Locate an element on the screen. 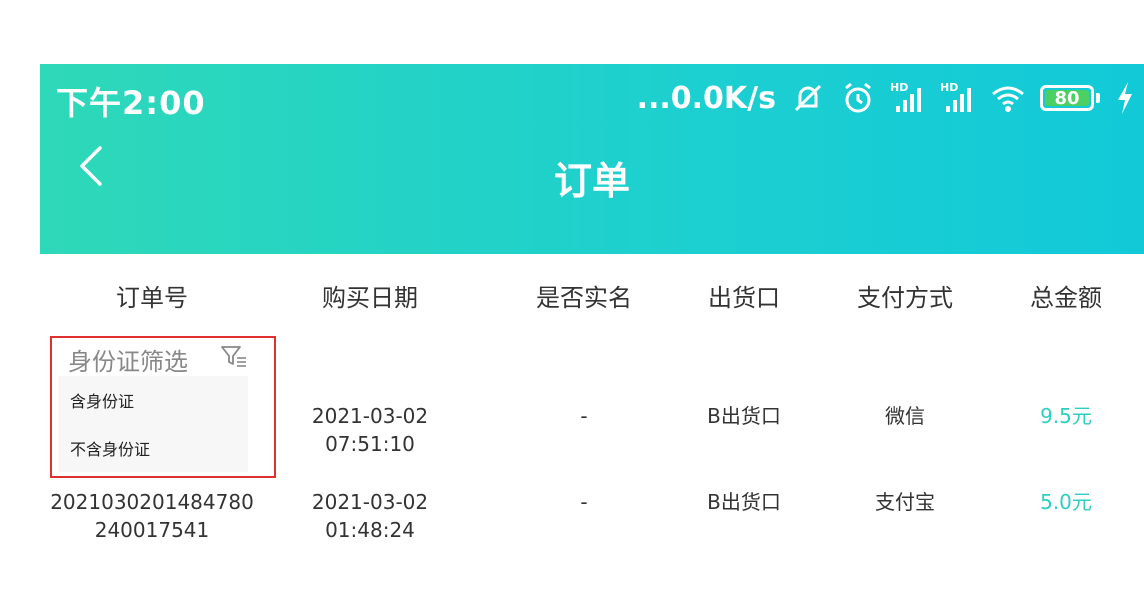 The height and width of the screenshot is (598, 1144). status-bar-icons: ...0.0K/s HD HD 80 is located at coordinates (886, 98).